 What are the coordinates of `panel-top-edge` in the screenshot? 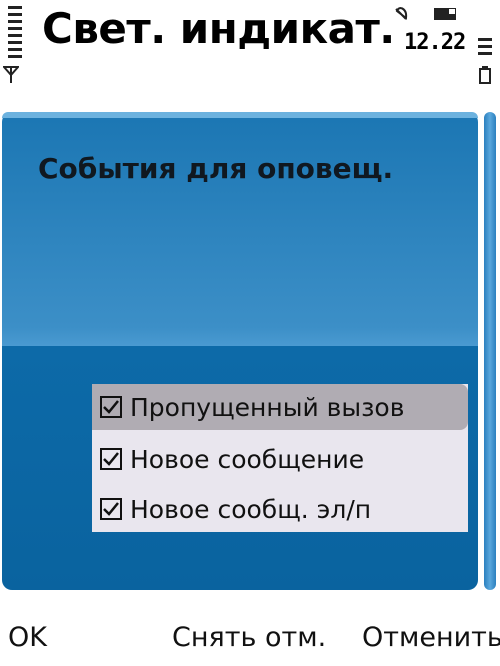 It's located at (240, 115).